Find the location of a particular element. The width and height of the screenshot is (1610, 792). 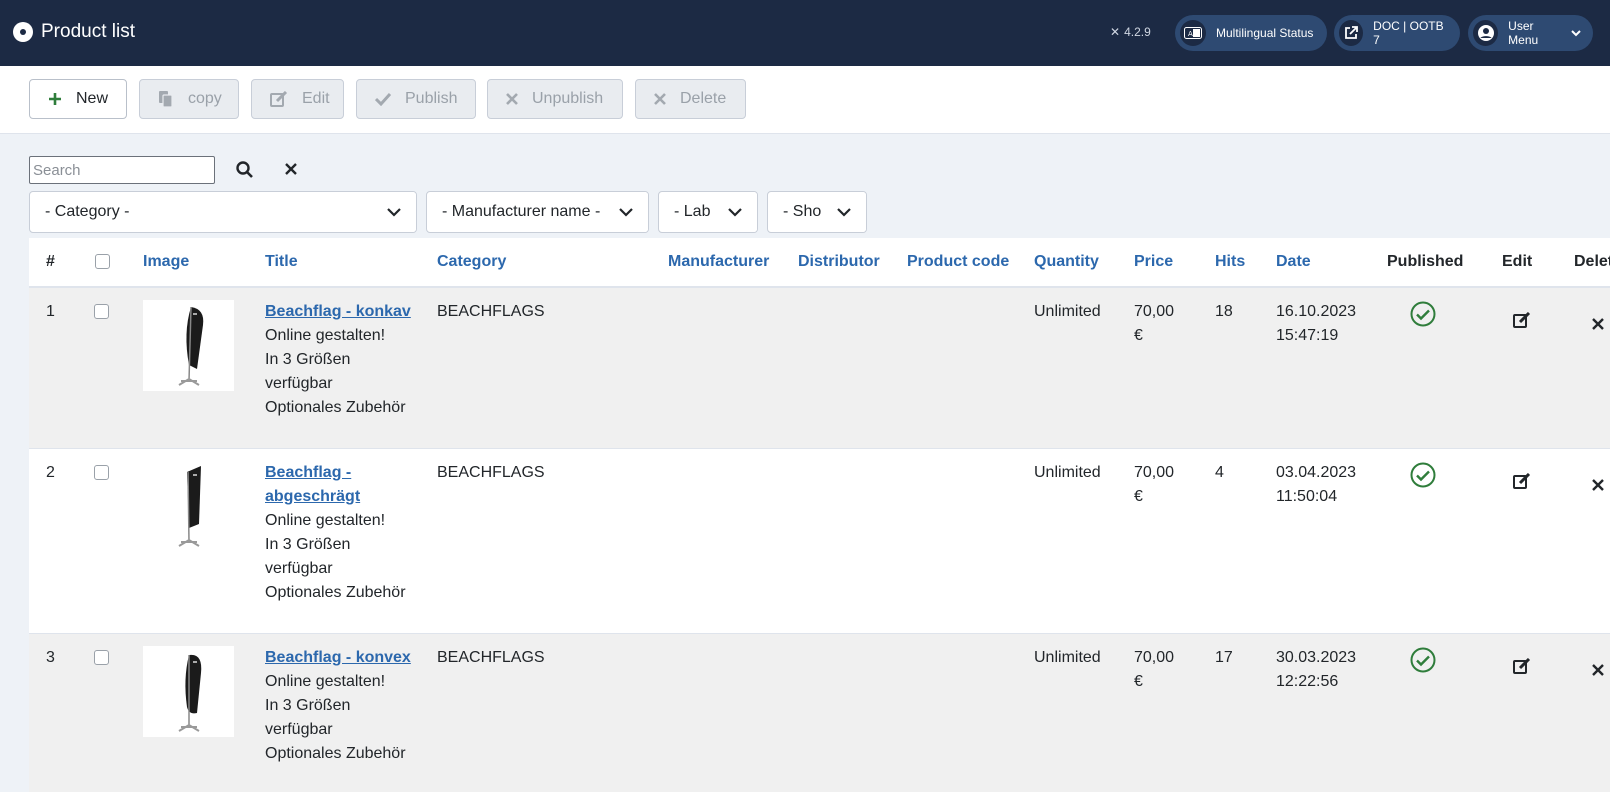

hits-cell: 18 is located at coordinates (1224, 311).